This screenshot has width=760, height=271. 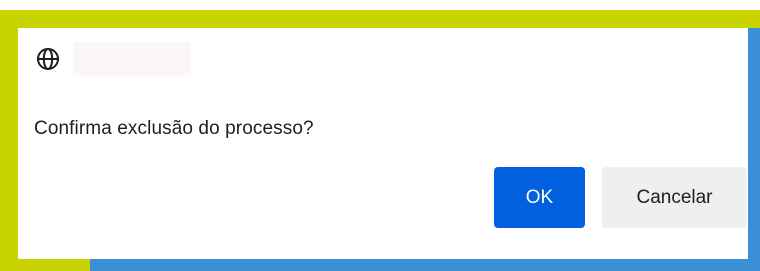 What do you see at coordinates (9, 140) in the screenshot?
I see `frame-border-left` at bounding box center [9, 140].